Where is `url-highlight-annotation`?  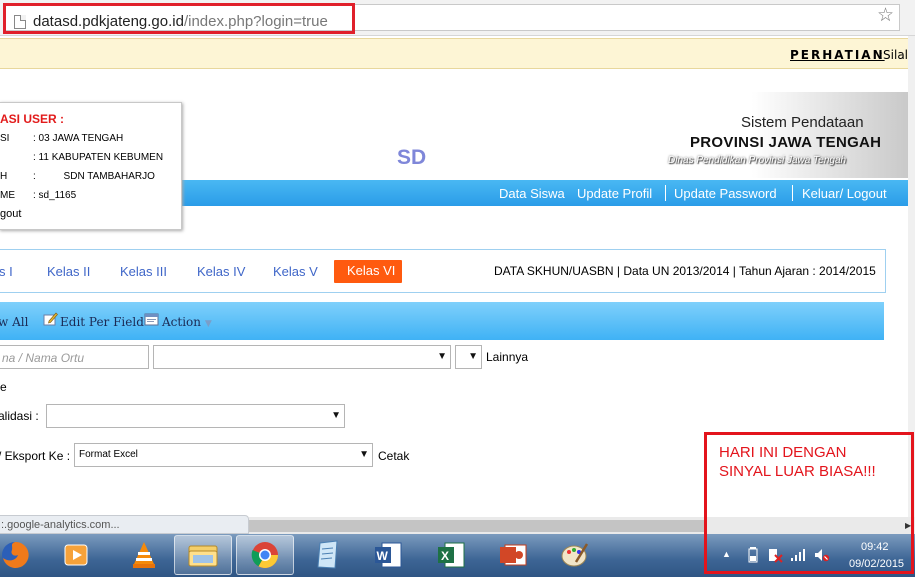
url-highlight-annotation is located at coordinates (179, 18).